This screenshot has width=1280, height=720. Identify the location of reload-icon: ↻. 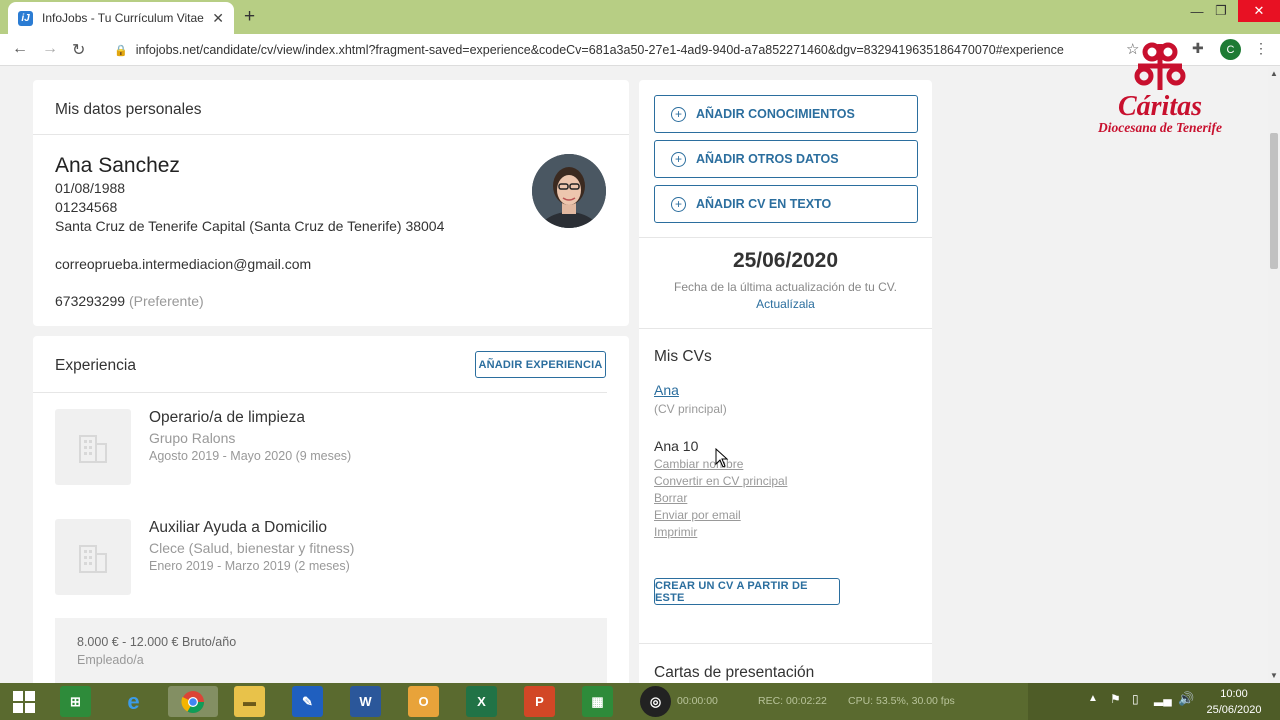
(78, 50).